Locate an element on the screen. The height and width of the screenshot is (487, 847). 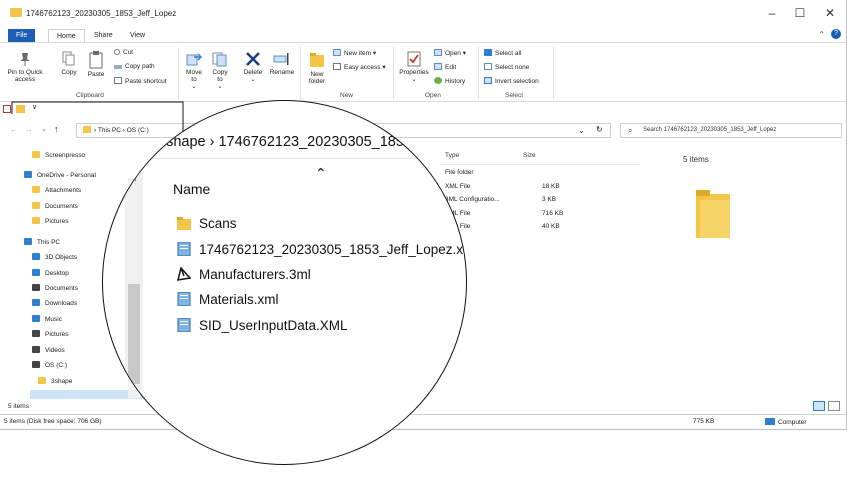
file-name: Scans is located at coordinates (218, 223).